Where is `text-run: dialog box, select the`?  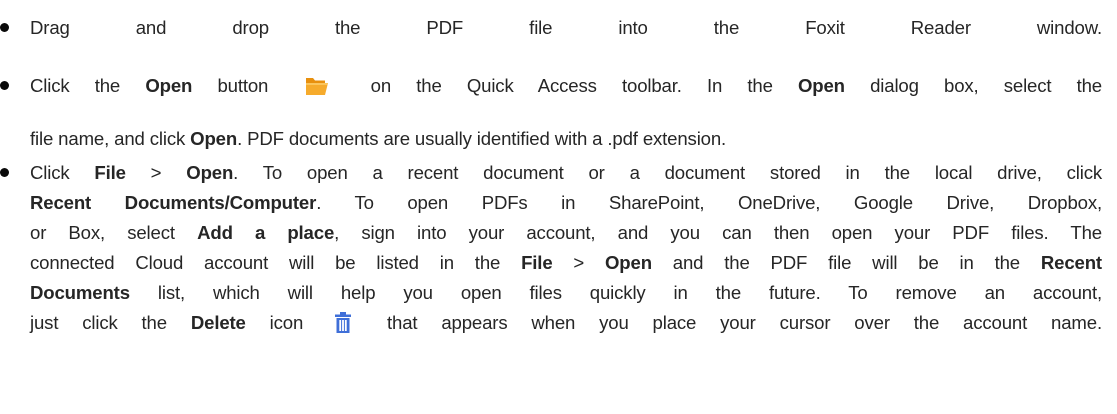
text-run: dialog box, select the is located at coordinates (973, 85).